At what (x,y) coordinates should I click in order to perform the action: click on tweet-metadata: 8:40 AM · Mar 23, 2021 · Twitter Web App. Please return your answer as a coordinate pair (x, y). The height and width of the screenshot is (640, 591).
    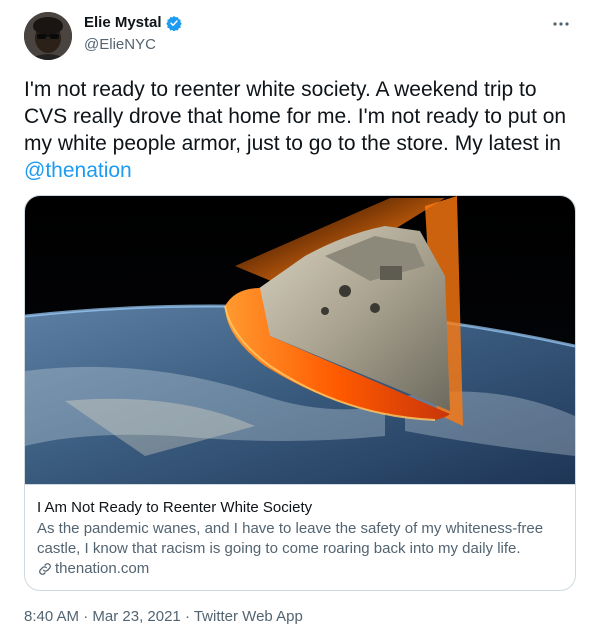
    Looking at the image, I should click on (163, 616).